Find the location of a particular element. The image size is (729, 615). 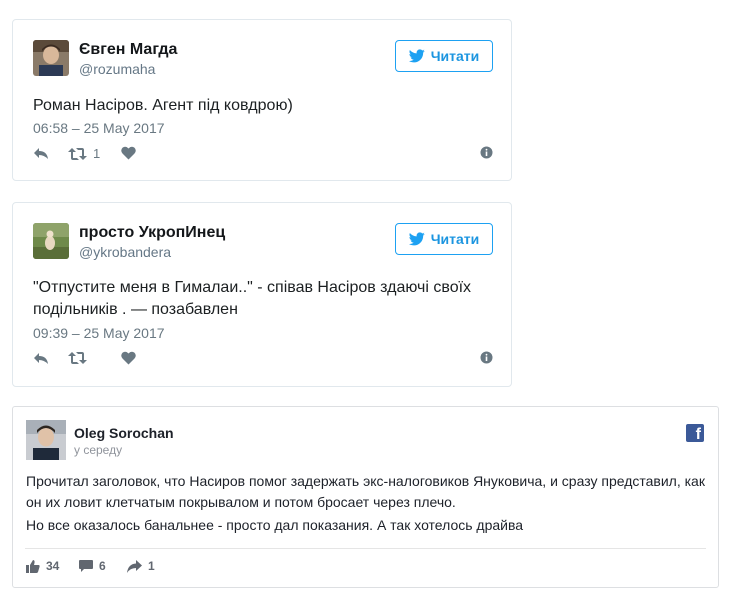

facebook-icon: f is located at coordinates (695, 433).